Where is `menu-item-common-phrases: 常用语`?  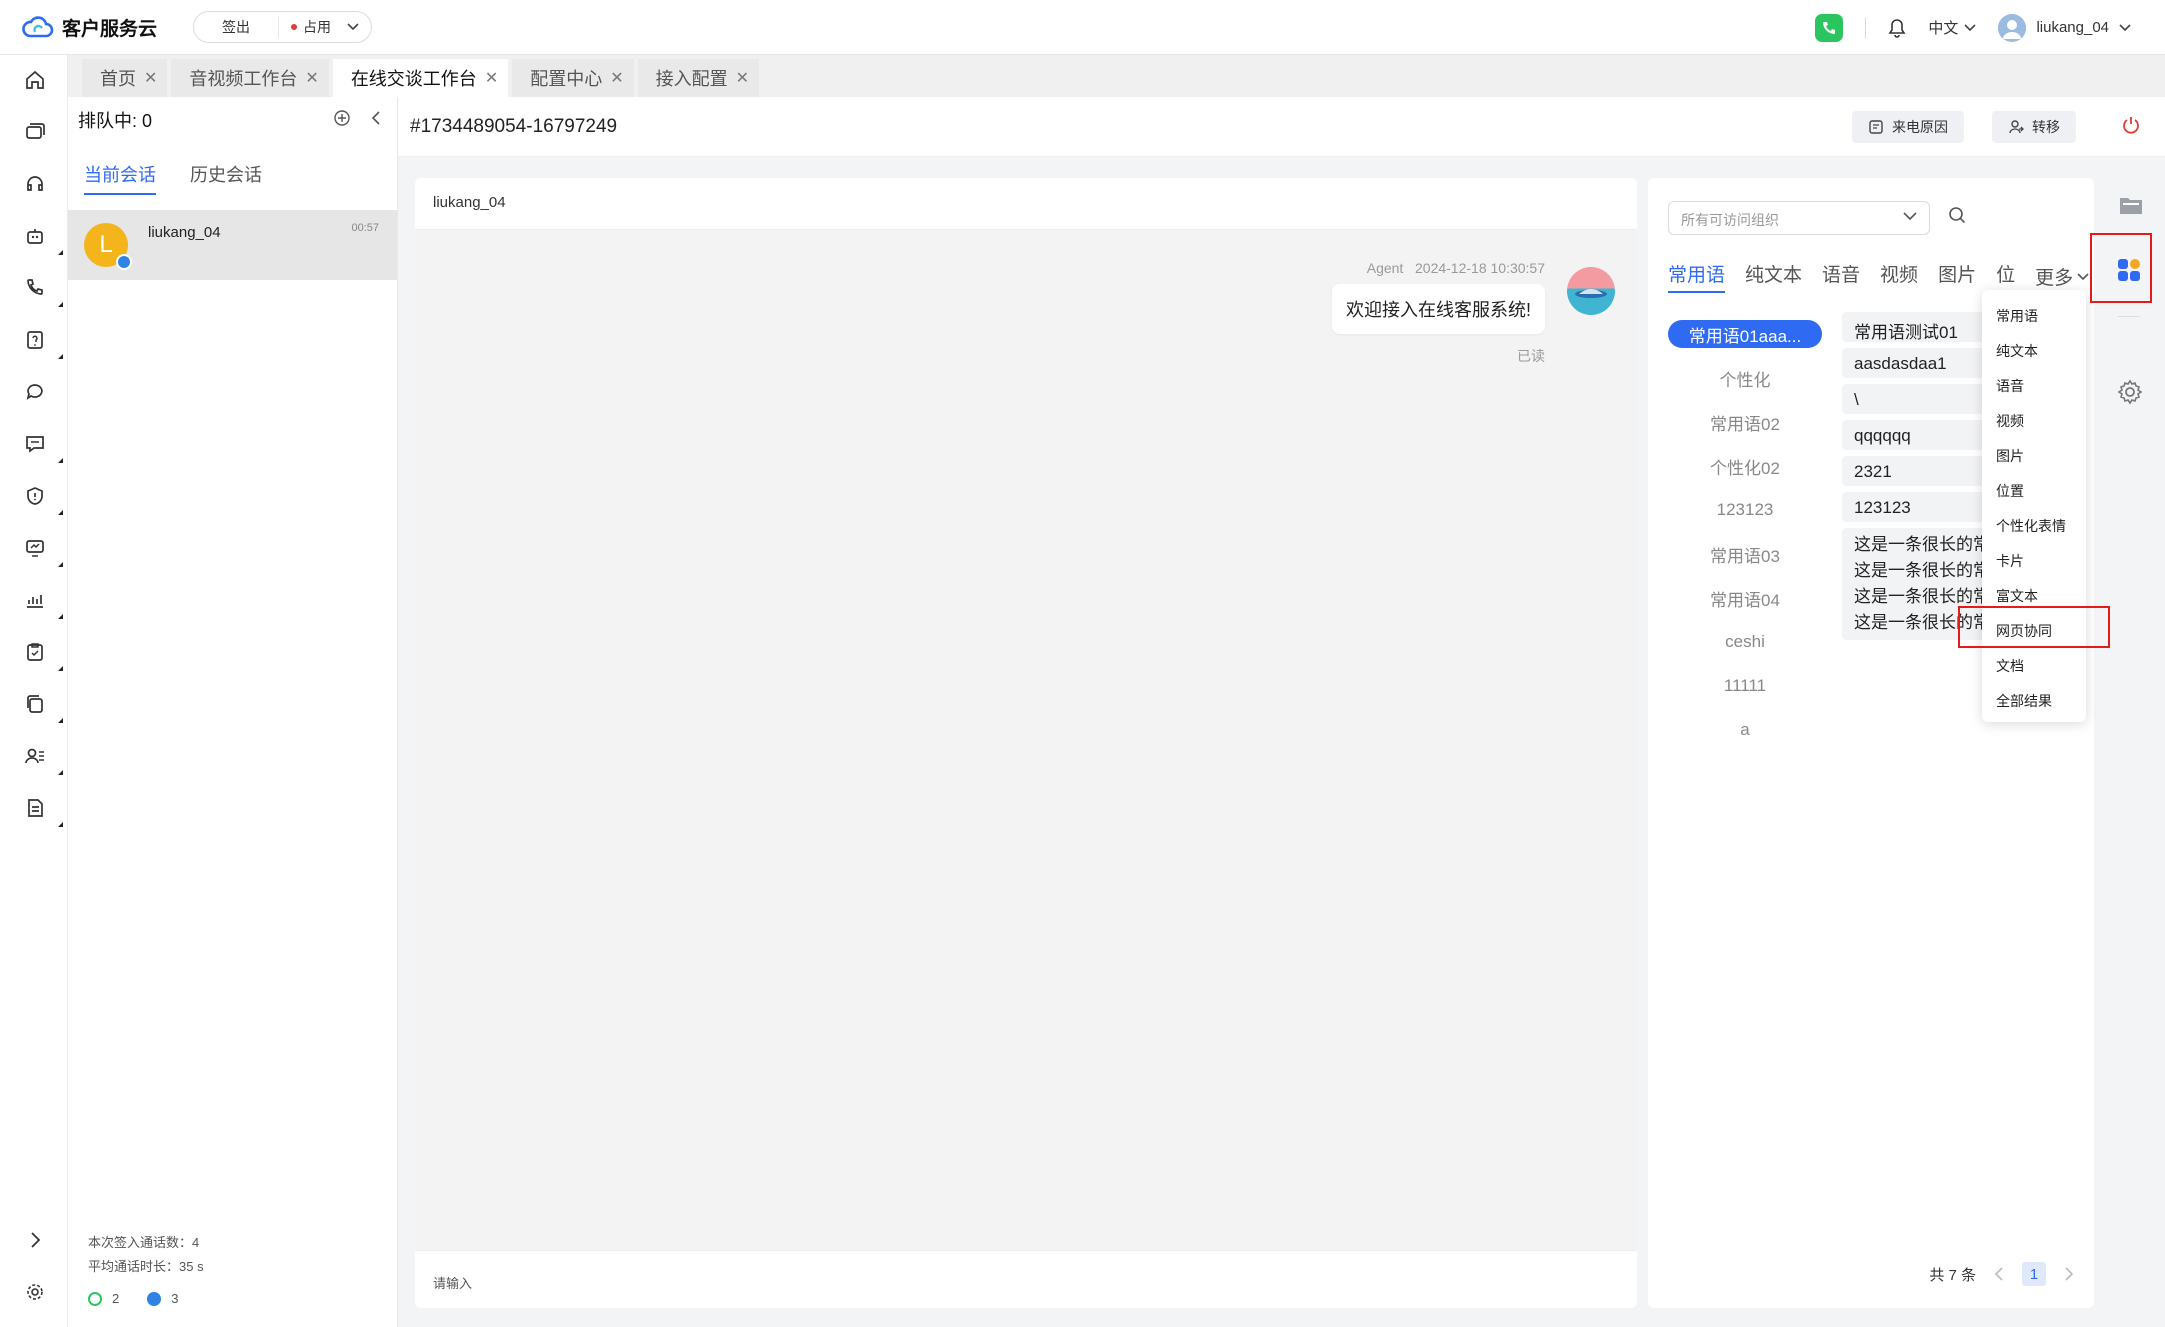
menu-item-common-phrases: 常用语 is located at coordinates (2034, 315).